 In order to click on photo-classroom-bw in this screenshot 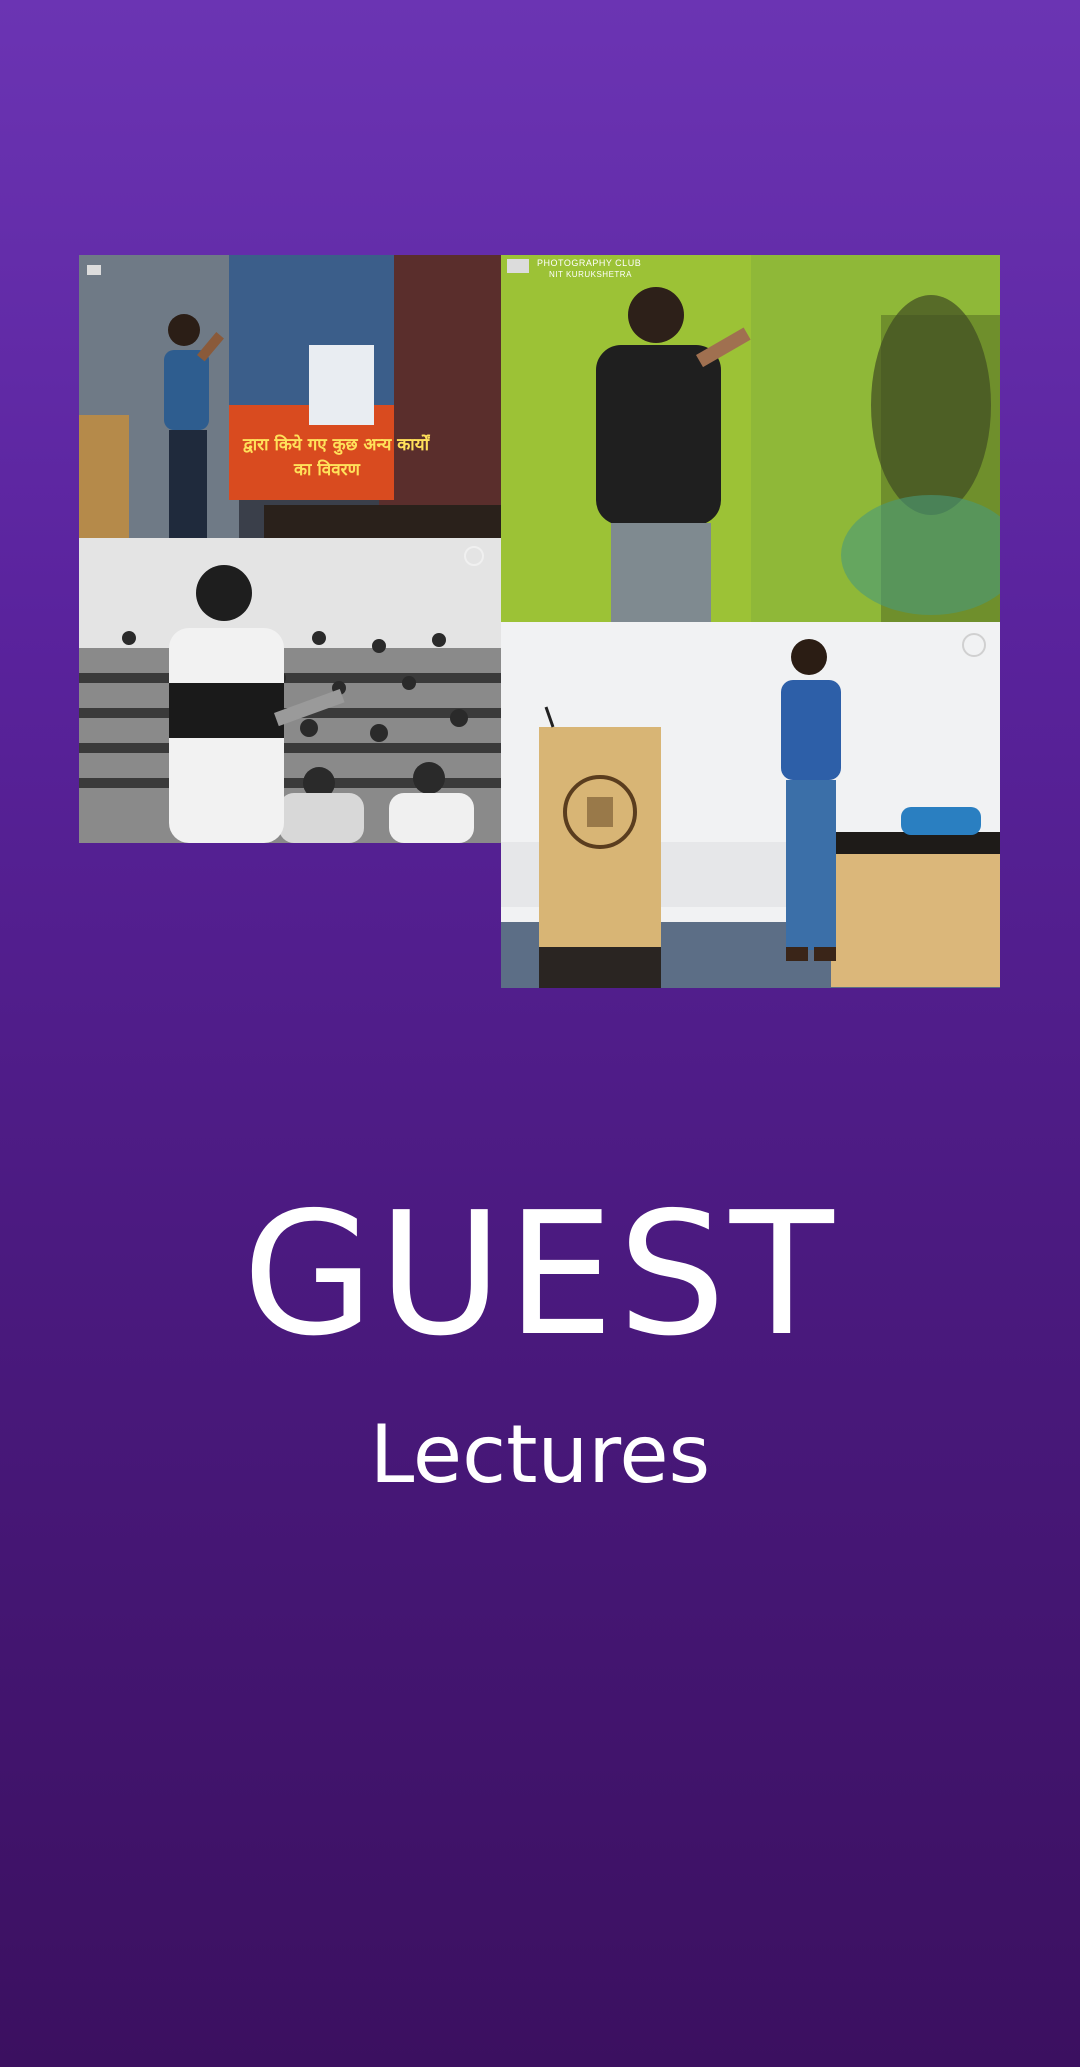, I will do `click(290, 690)`.